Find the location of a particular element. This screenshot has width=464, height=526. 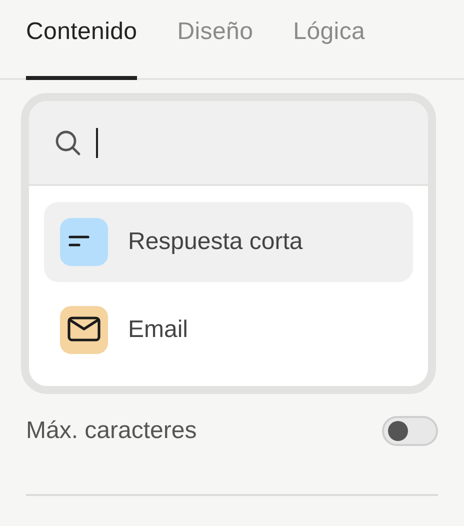

short-text-icon is located at coordinates (84, 242).